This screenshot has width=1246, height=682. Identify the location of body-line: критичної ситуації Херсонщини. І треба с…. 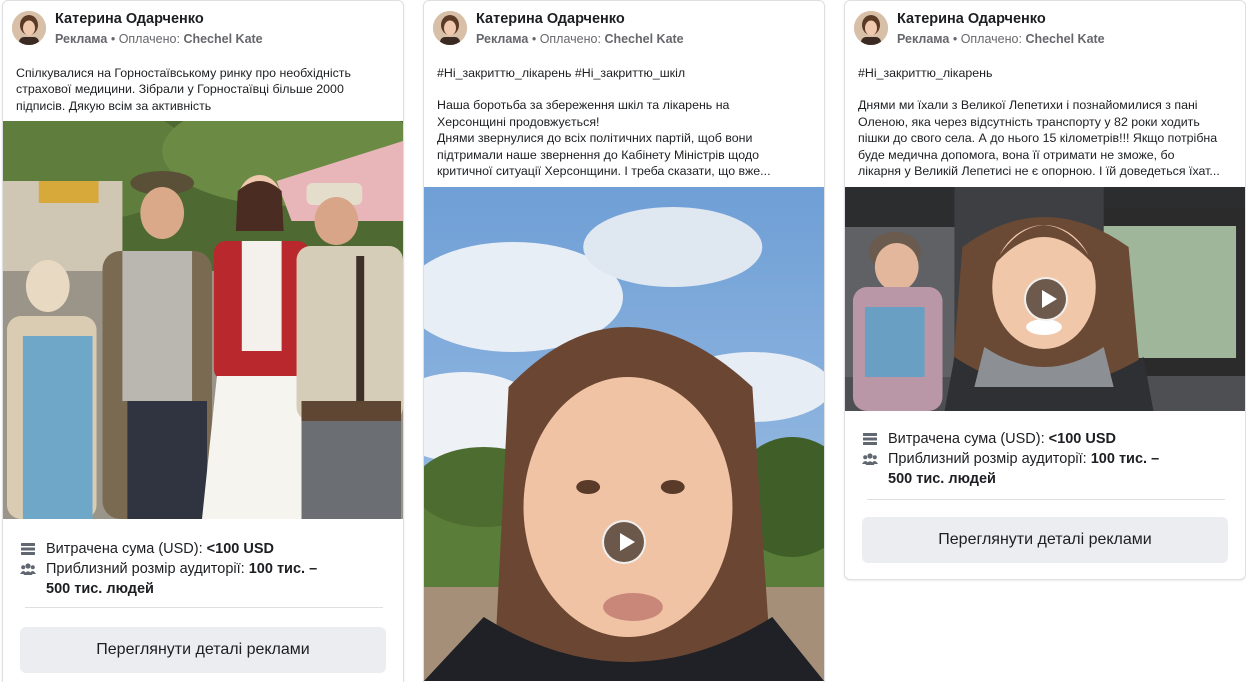
(604, 171).